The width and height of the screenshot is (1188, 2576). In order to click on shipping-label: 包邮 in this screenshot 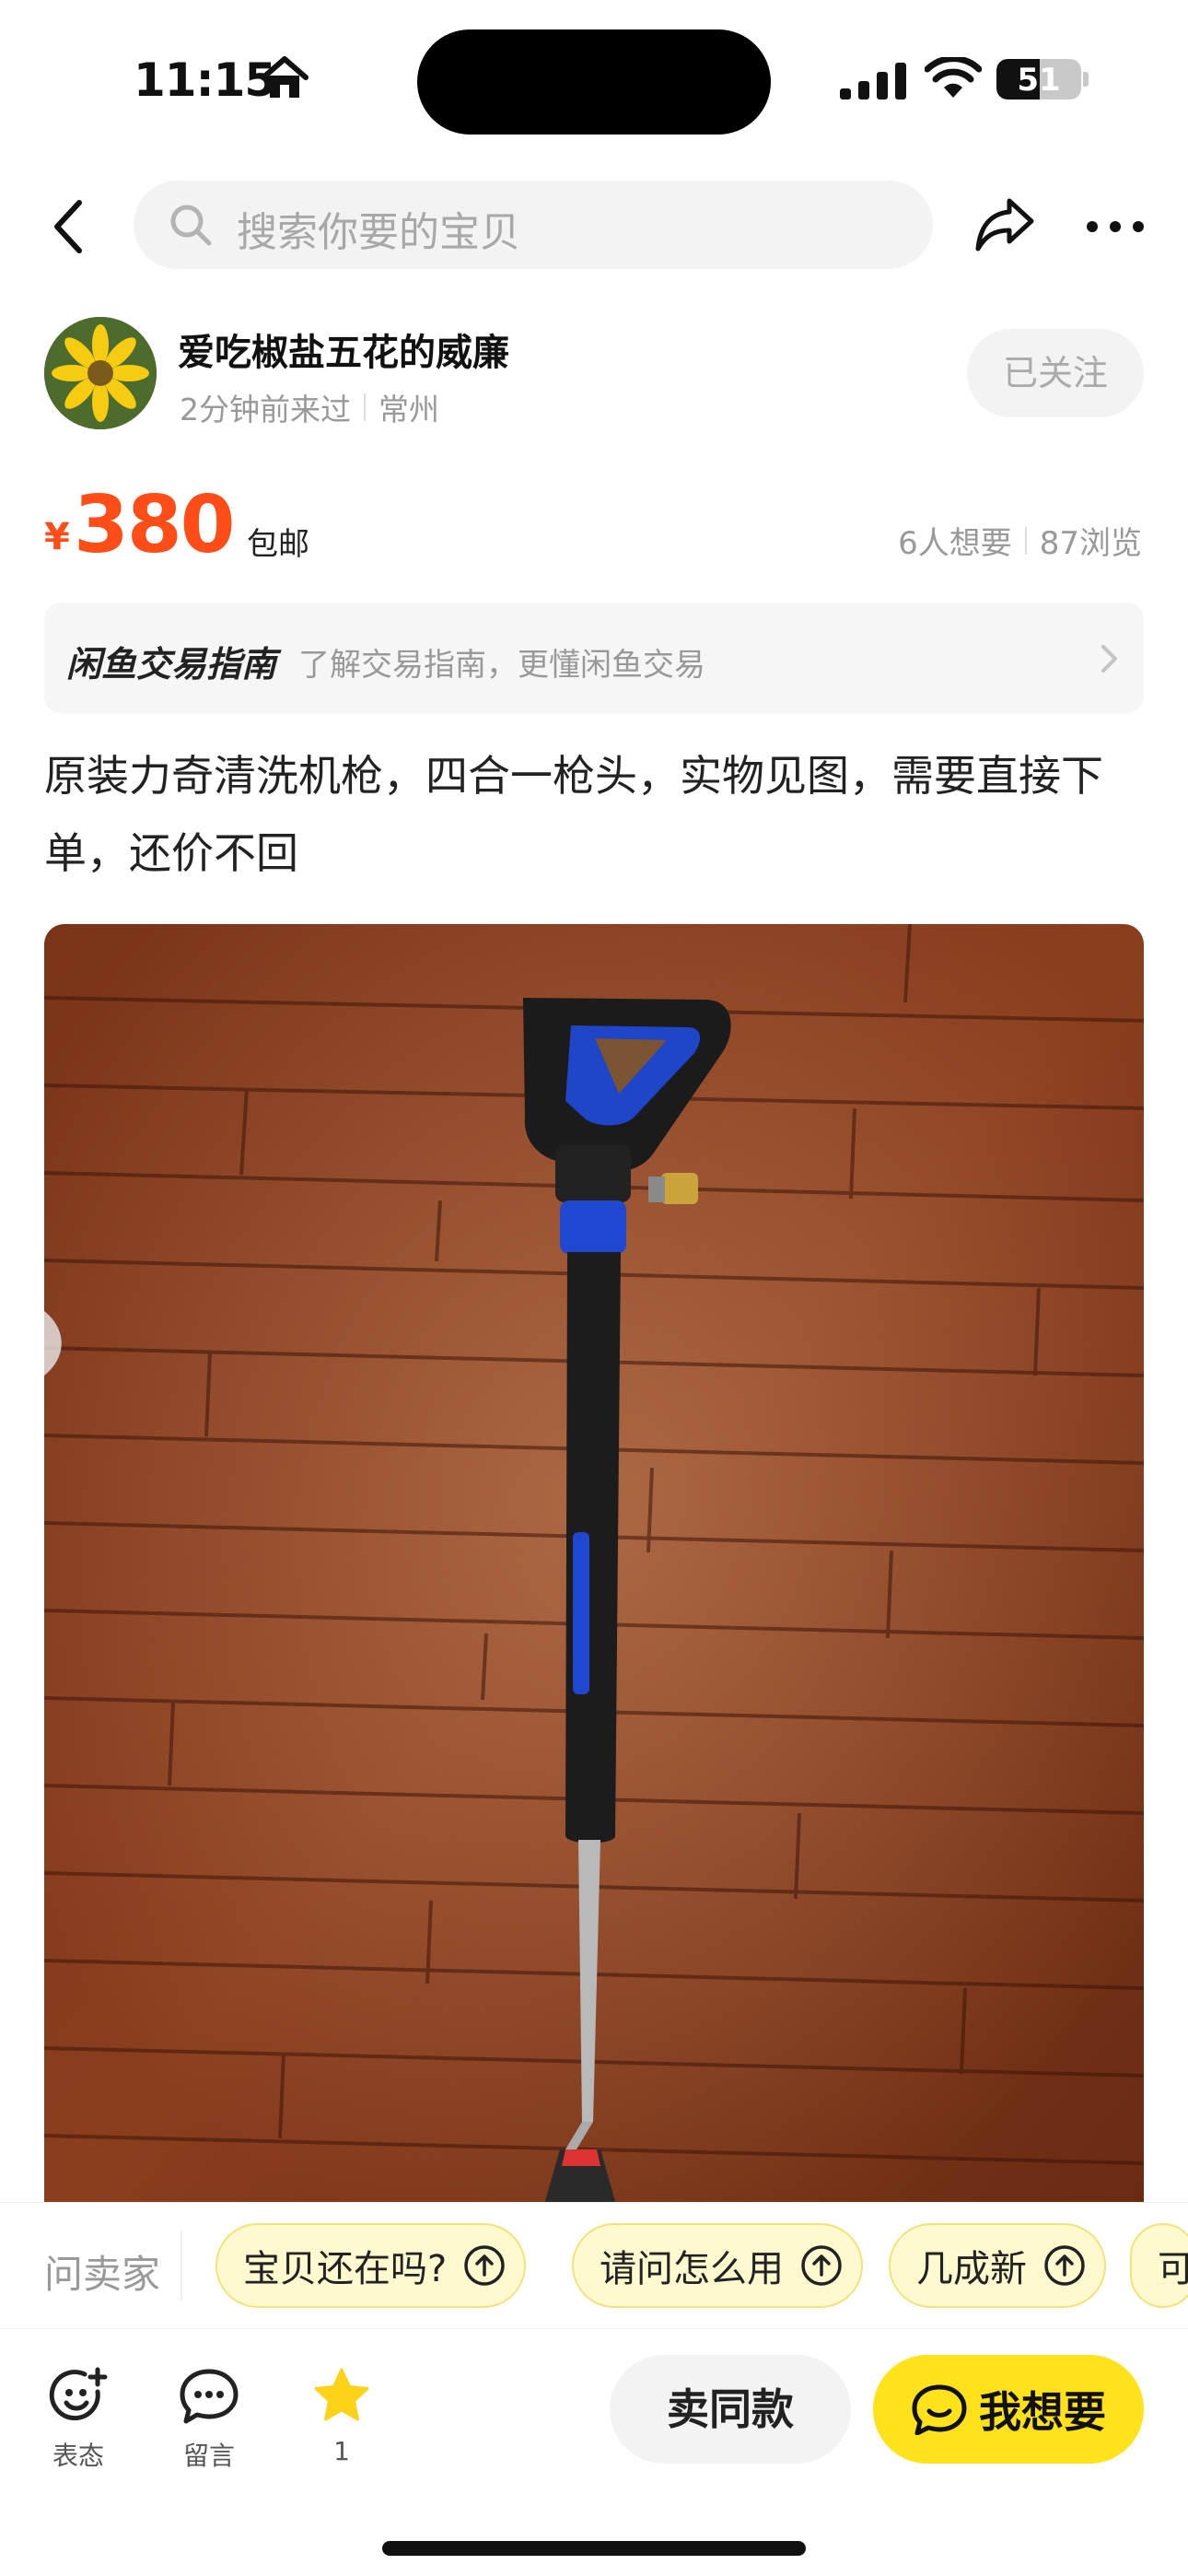, I will do `click(278, 544)`.